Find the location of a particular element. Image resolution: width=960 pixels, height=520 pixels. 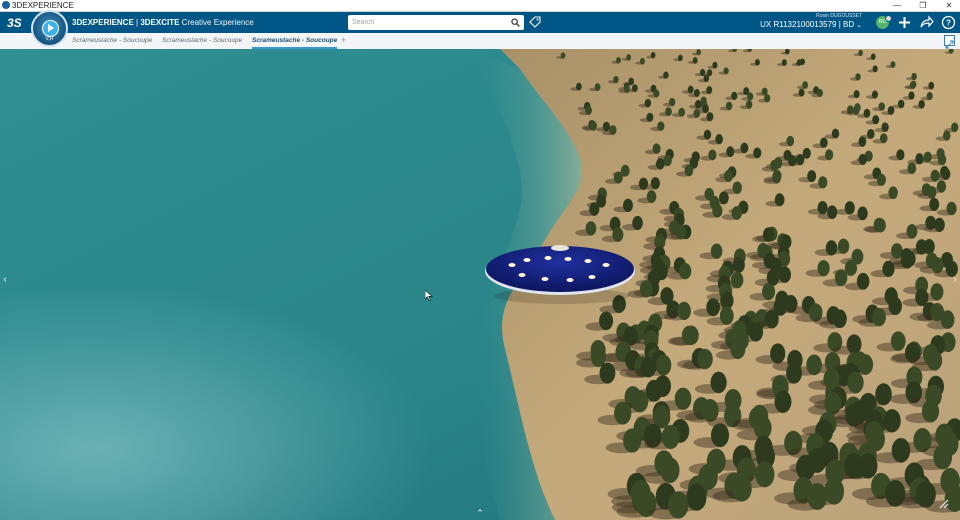

close-button: ✕ is located at coordinates (949, 5).